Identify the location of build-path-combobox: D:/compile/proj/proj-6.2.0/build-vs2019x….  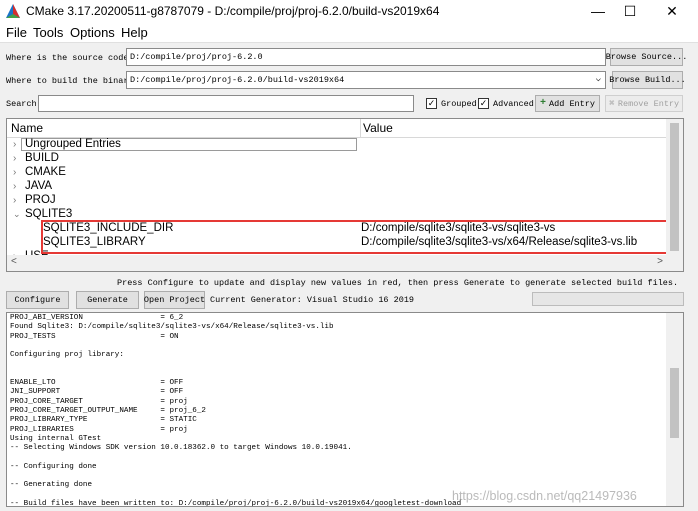
(366, 80).